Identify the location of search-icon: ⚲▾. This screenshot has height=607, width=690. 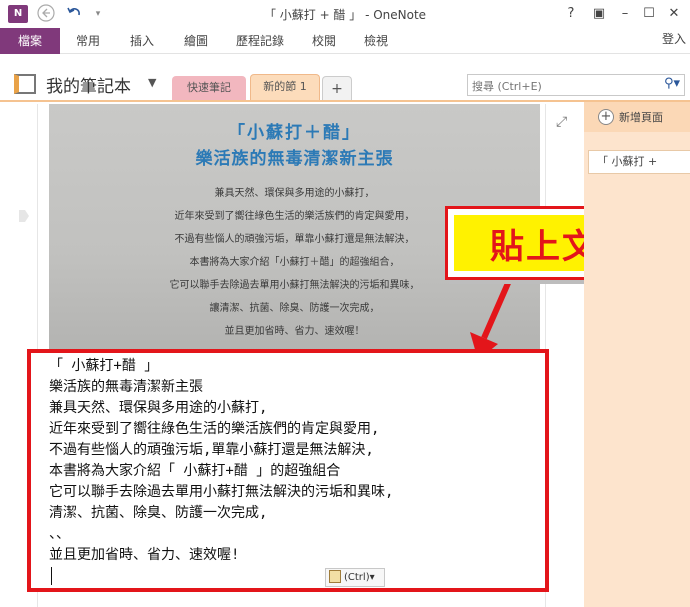
(672, 83).